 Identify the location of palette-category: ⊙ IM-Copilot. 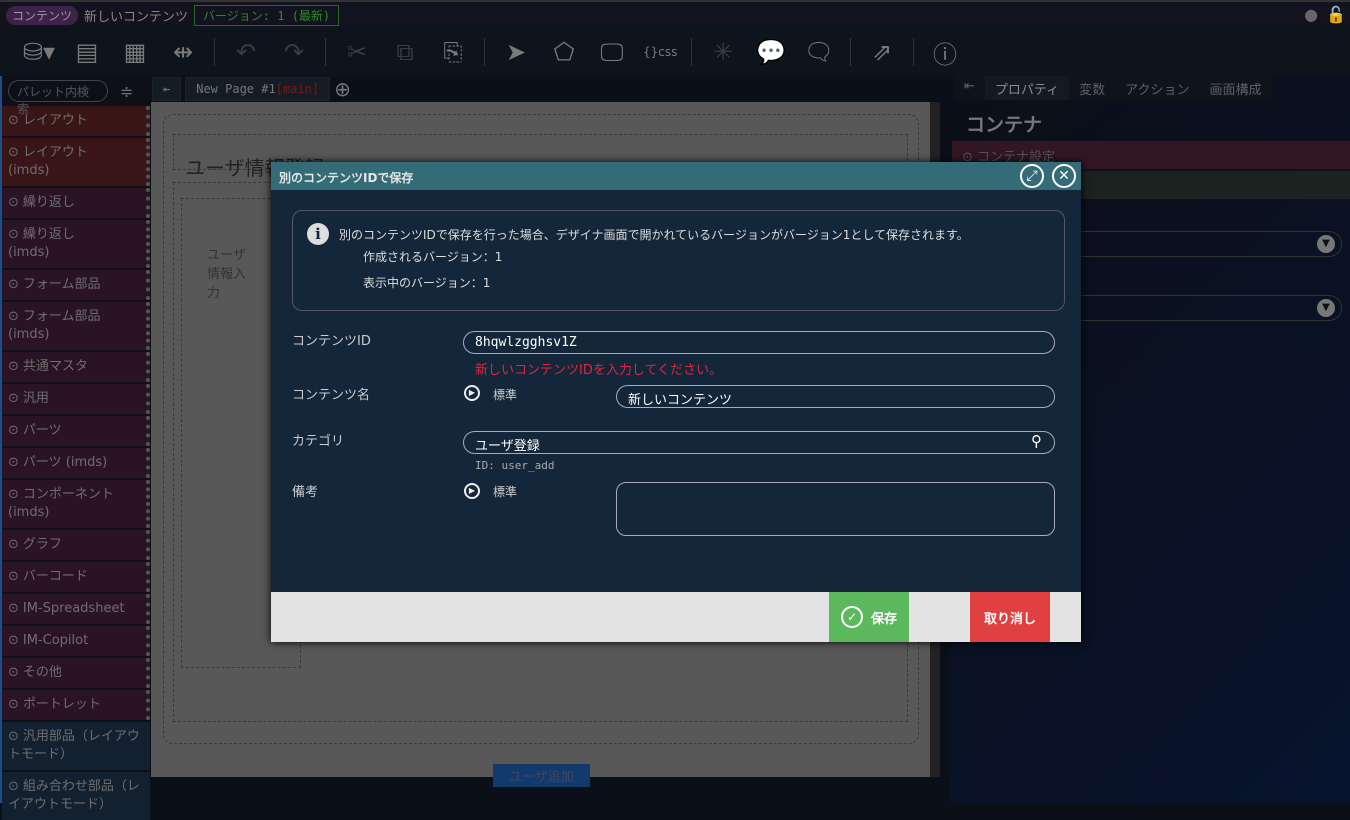
(76, 641).